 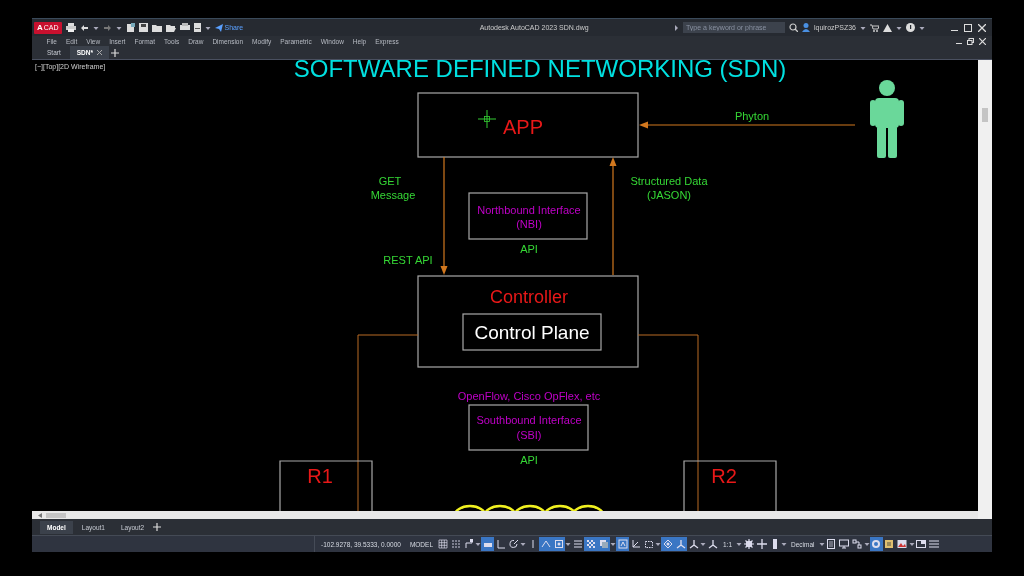 What do you see at coordinates (393, 195) in the screenshot?
I see `arrow-label: Message` at bounding box center [393, 195].